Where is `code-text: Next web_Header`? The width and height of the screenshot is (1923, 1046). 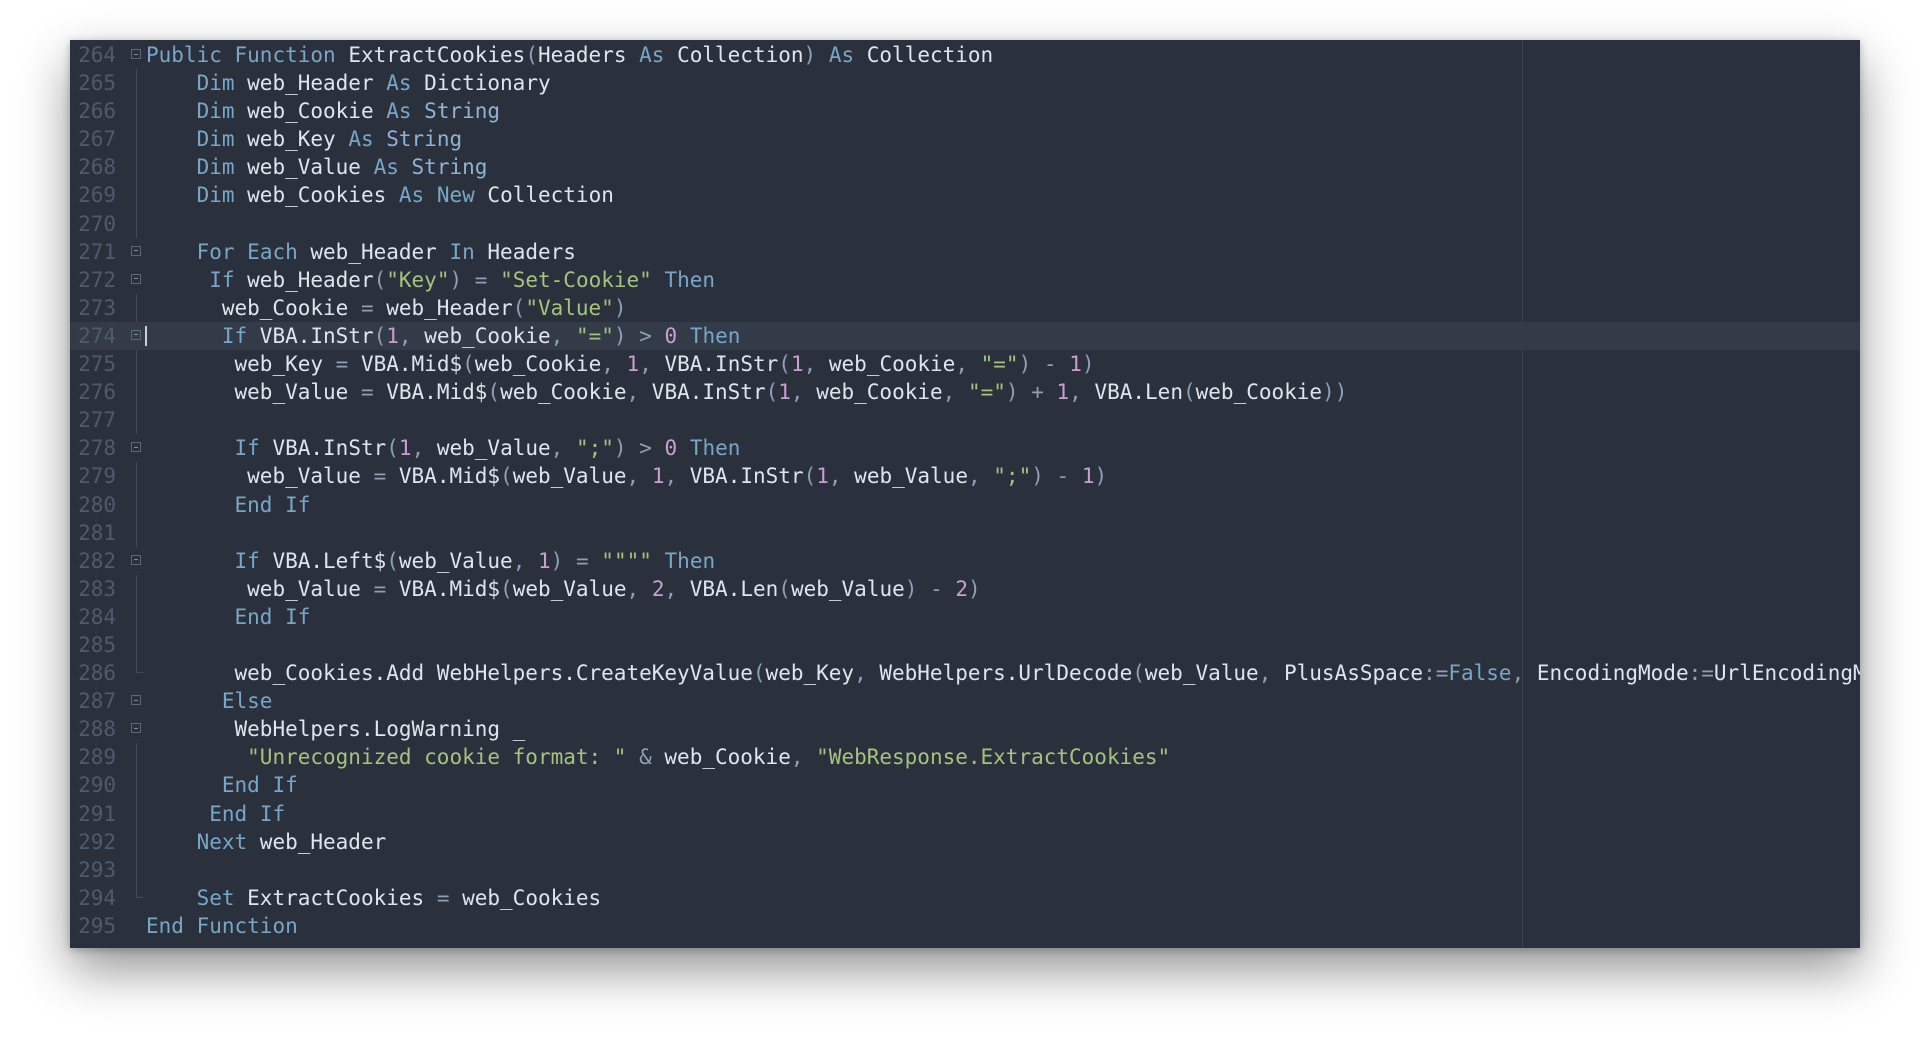 code-text: Next web_Header is located at coordinates (266, 842).